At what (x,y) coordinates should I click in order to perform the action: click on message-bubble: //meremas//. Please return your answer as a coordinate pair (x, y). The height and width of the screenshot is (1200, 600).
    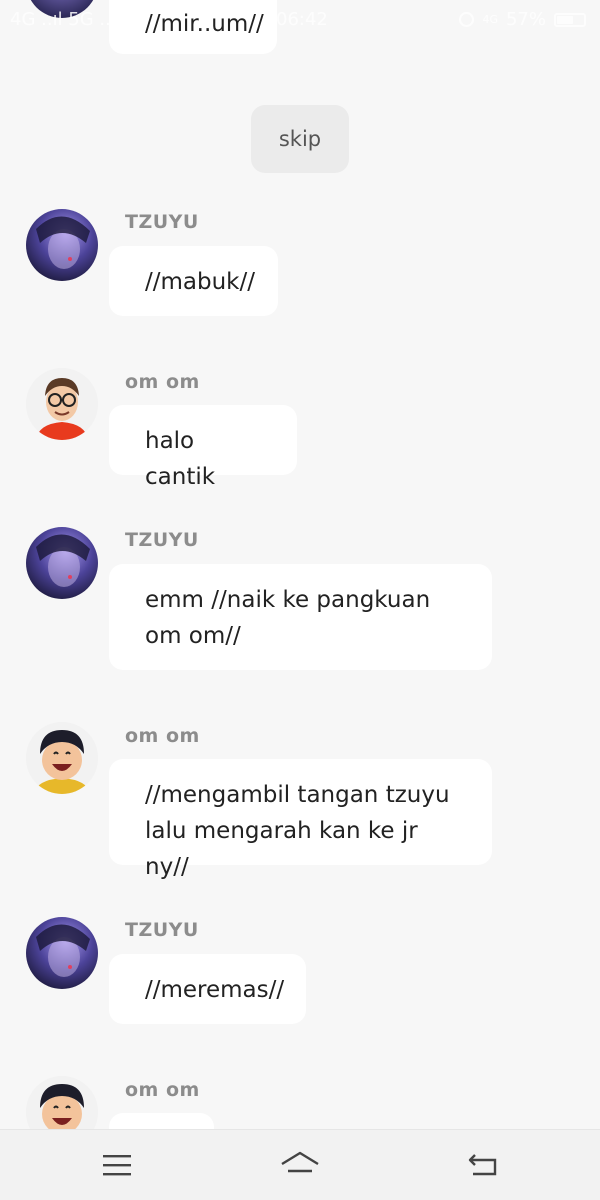
    Looking at the image, I should click on (207, 989).